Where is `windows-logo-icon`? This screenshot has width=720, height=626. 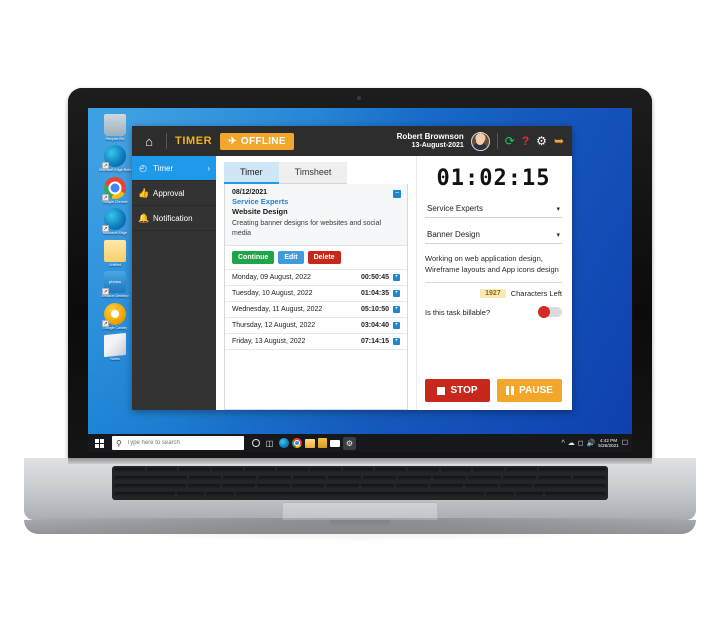 windows-logo-icon is located at coordinates (99, 443).